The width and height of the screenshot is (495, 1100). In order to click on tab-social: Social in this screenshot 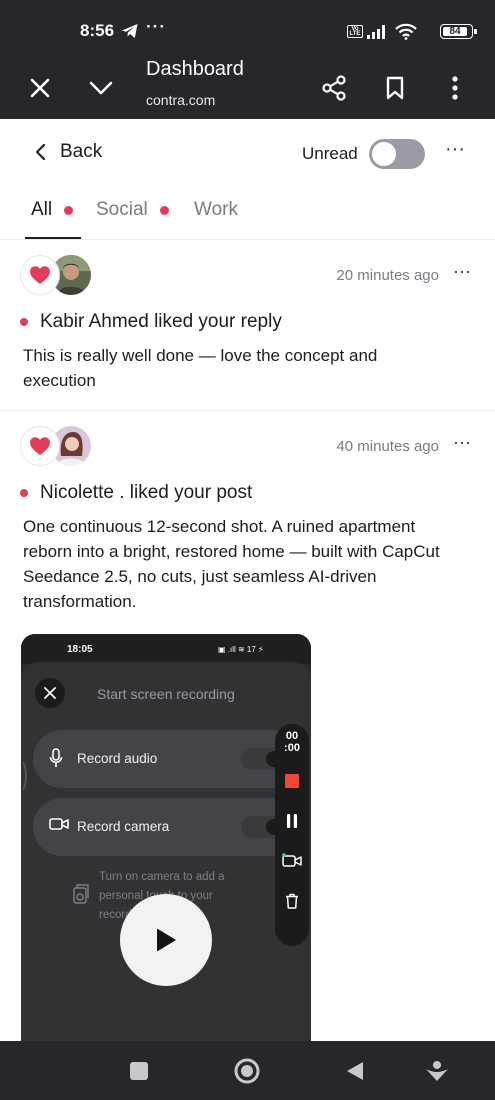, I will do `click(132, 210)`.